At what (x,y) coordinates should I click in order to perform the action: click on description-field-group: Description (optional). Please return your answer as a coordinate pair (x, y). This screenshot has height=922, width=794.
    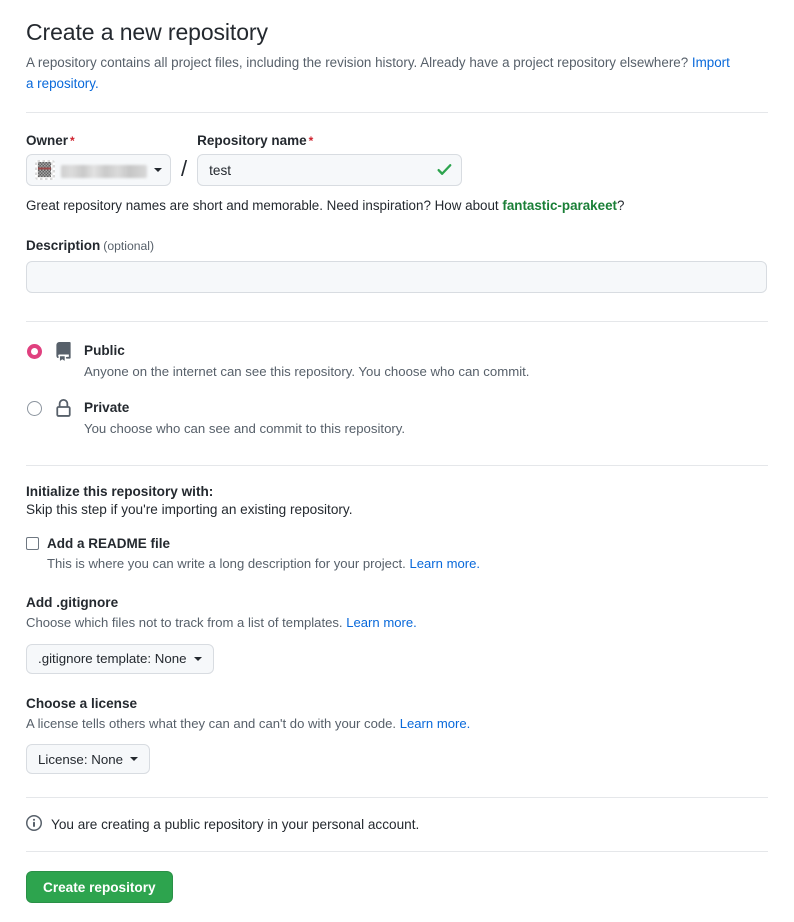
    Looking at the image, I should click on (397, 266).